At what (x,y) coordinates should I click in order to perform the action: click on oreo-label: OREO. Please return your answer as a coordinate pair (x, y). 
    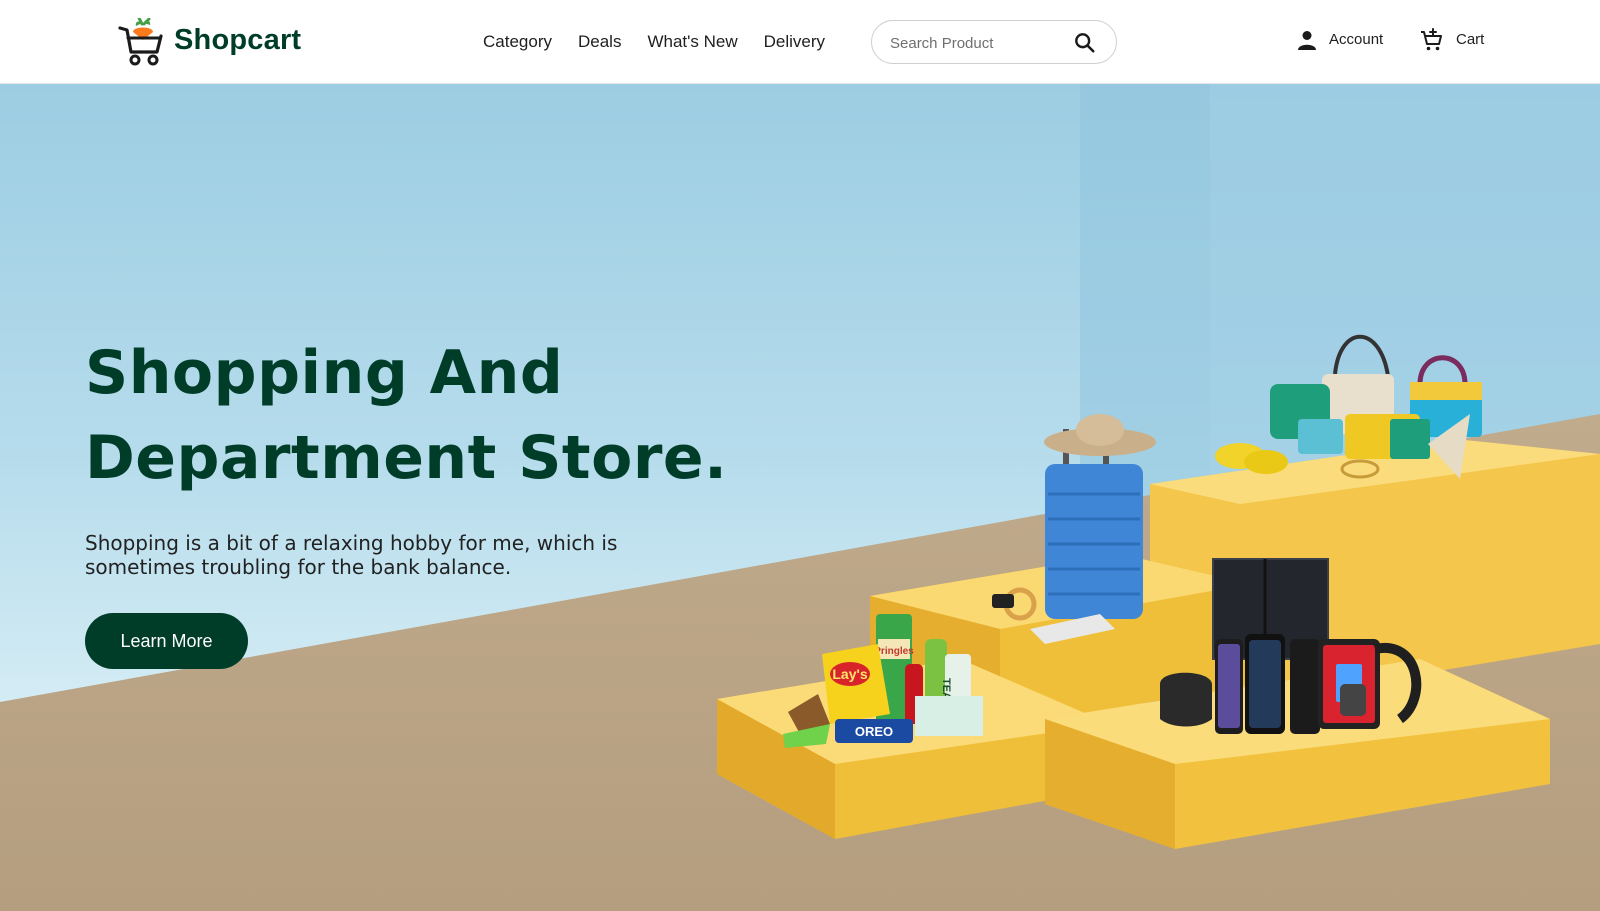
    Looking at the image, I should click on (874, 731).